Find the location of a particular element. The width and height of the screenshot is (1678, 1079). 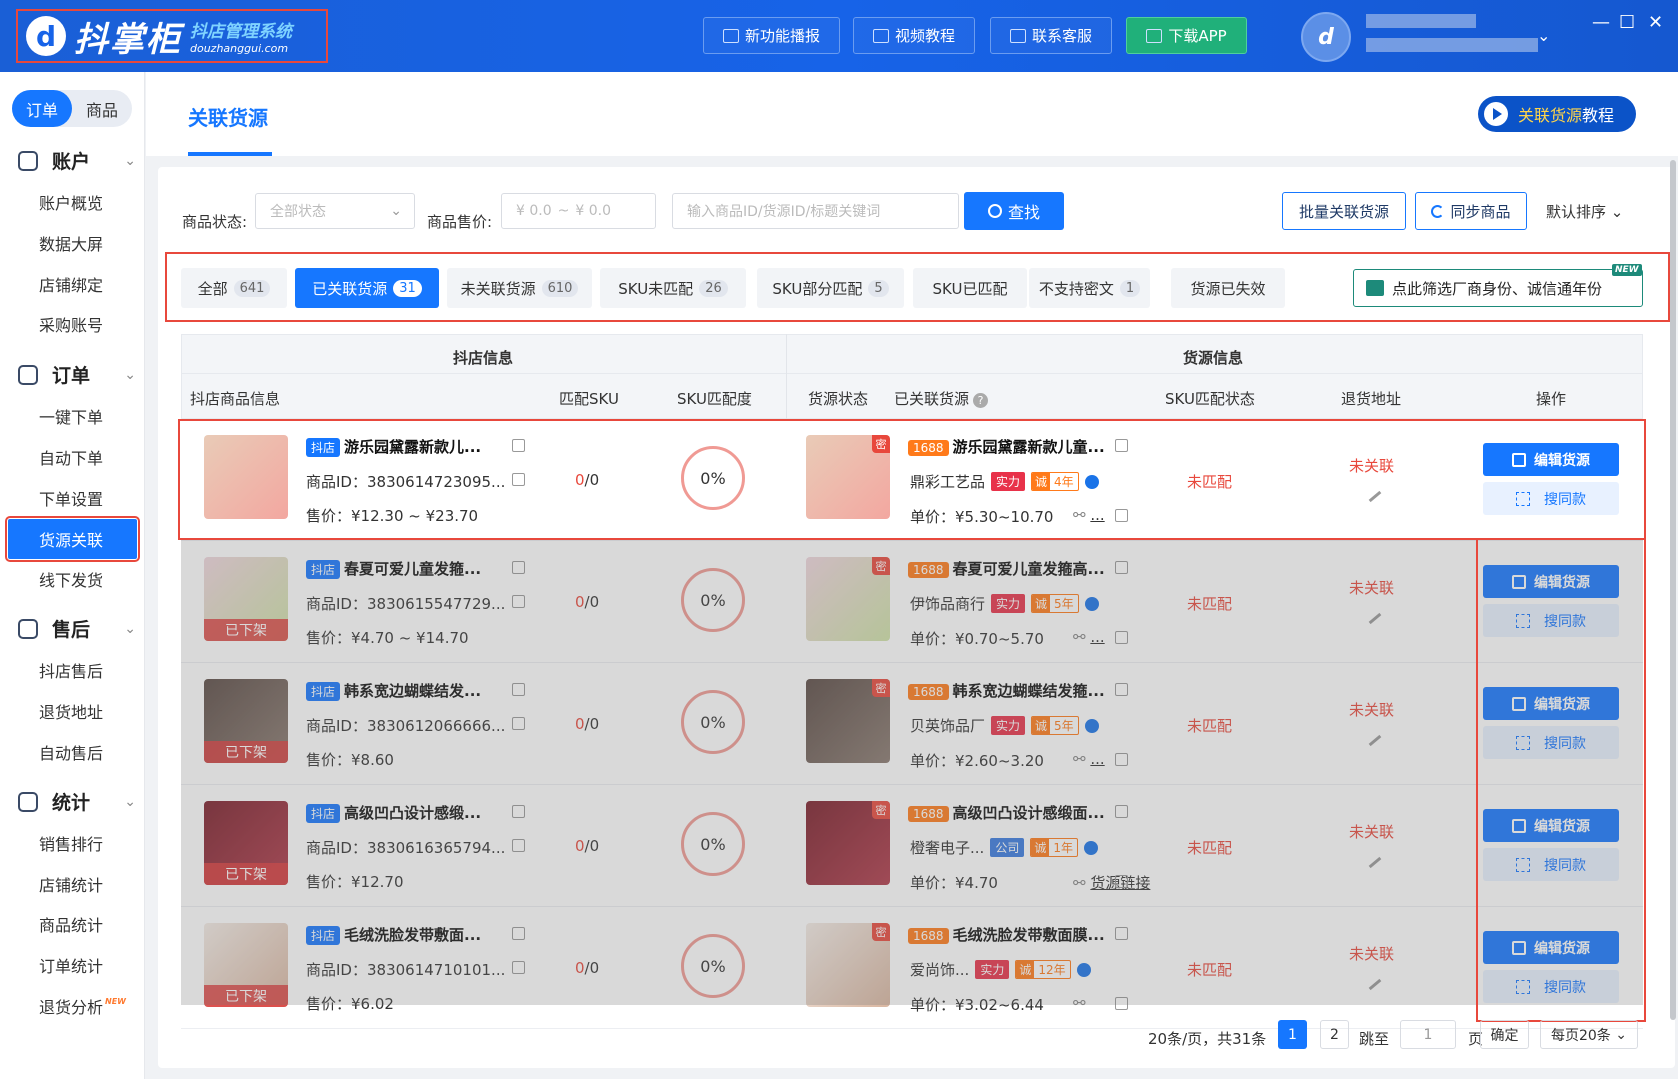

sidebar-item-product-stats: 商品统计 is located at coordinates (72, 924).